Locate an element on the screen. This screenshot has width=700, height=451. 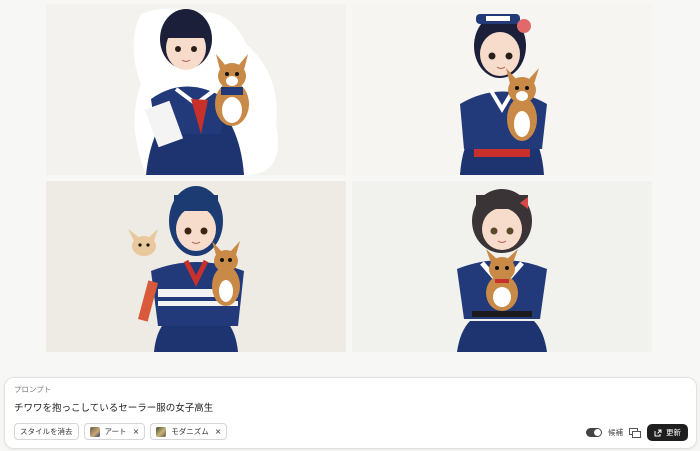
clear-style-label: スタイルを消去 is located at coordinates (46, 431).